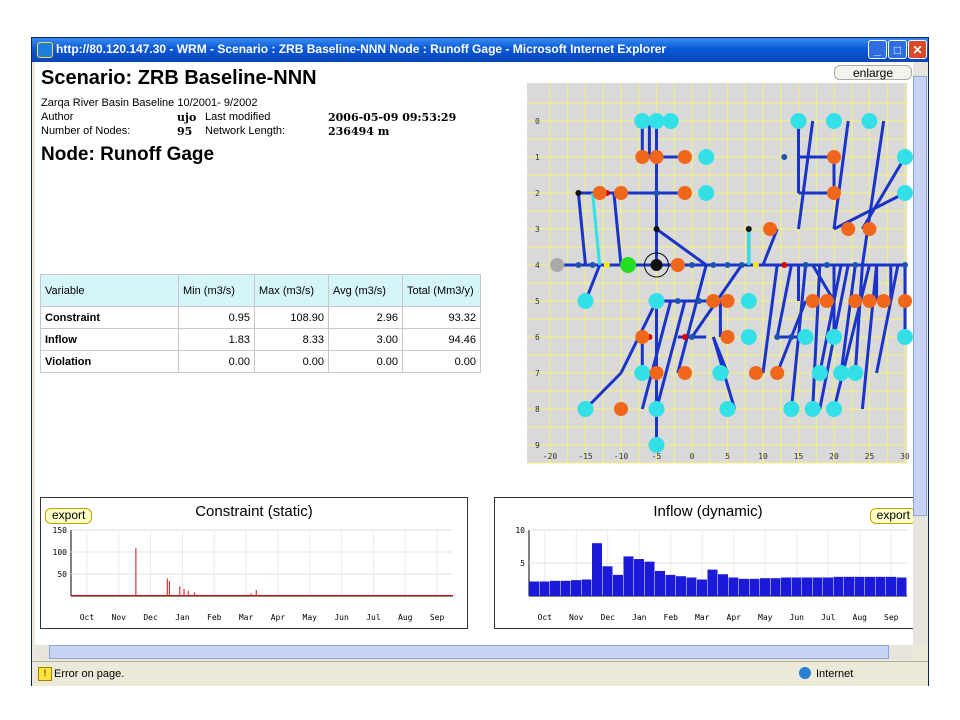  What do you see at coordinates (57, 117) in the screenshot?
I see `author-label: Author` at bounding box center [57, 117].